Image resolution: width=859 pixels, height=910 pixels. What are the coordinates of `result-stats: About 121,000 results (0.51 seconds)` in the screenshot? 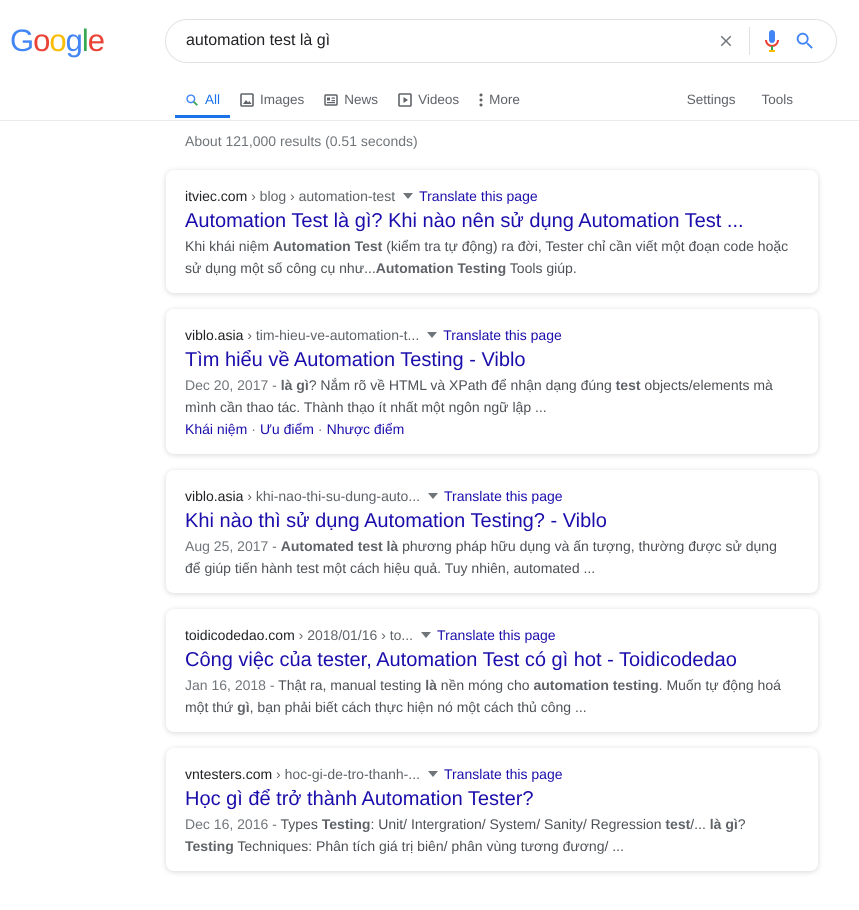 It's located at (301, 141).